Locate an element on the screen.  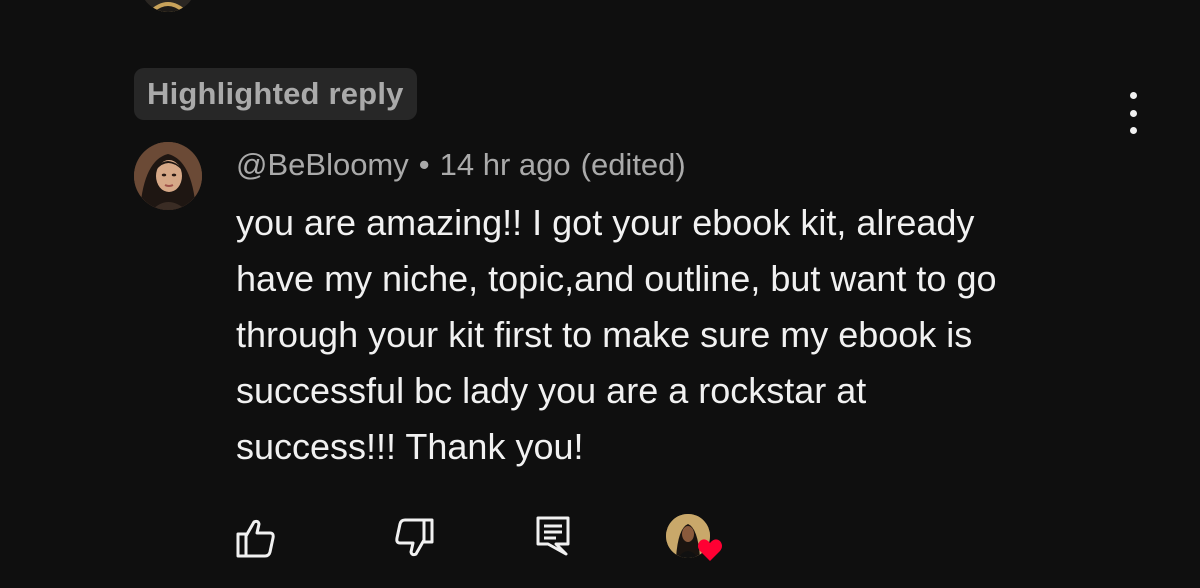
highlighted-reply-badge: Highlighted reply is located at coordinates (275, 94).